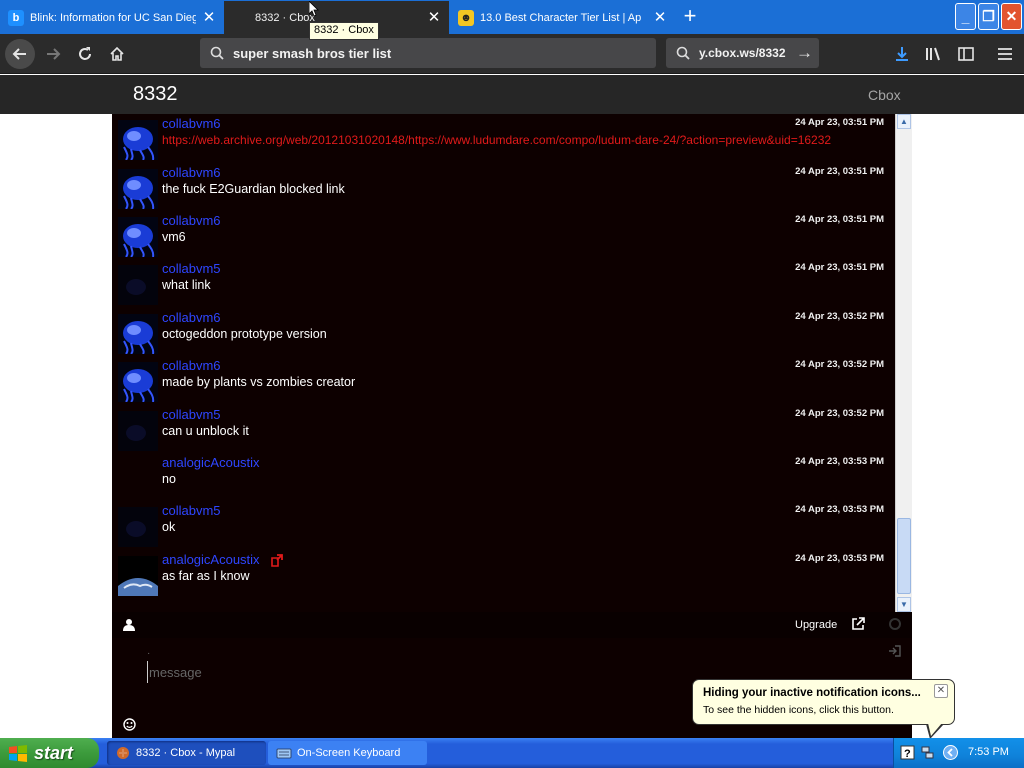  I want to click on taskbar-item-osk: On-Screen Keyboard, so click(347, 753).